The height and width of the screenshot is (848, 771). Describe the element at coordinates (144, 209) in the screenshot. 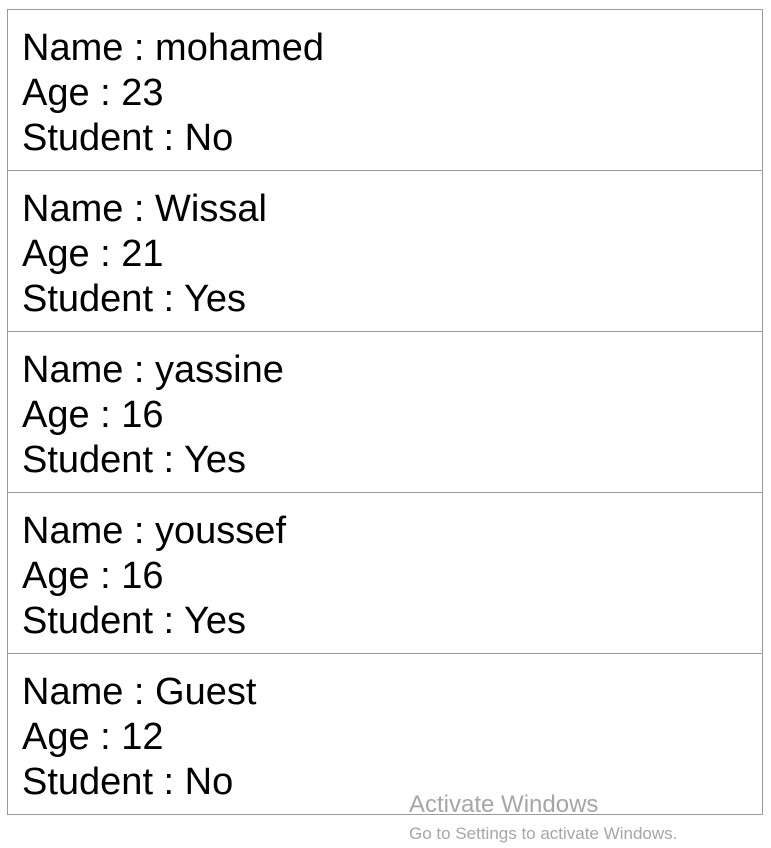

I see `person-name: Name : Wissal` at that location.